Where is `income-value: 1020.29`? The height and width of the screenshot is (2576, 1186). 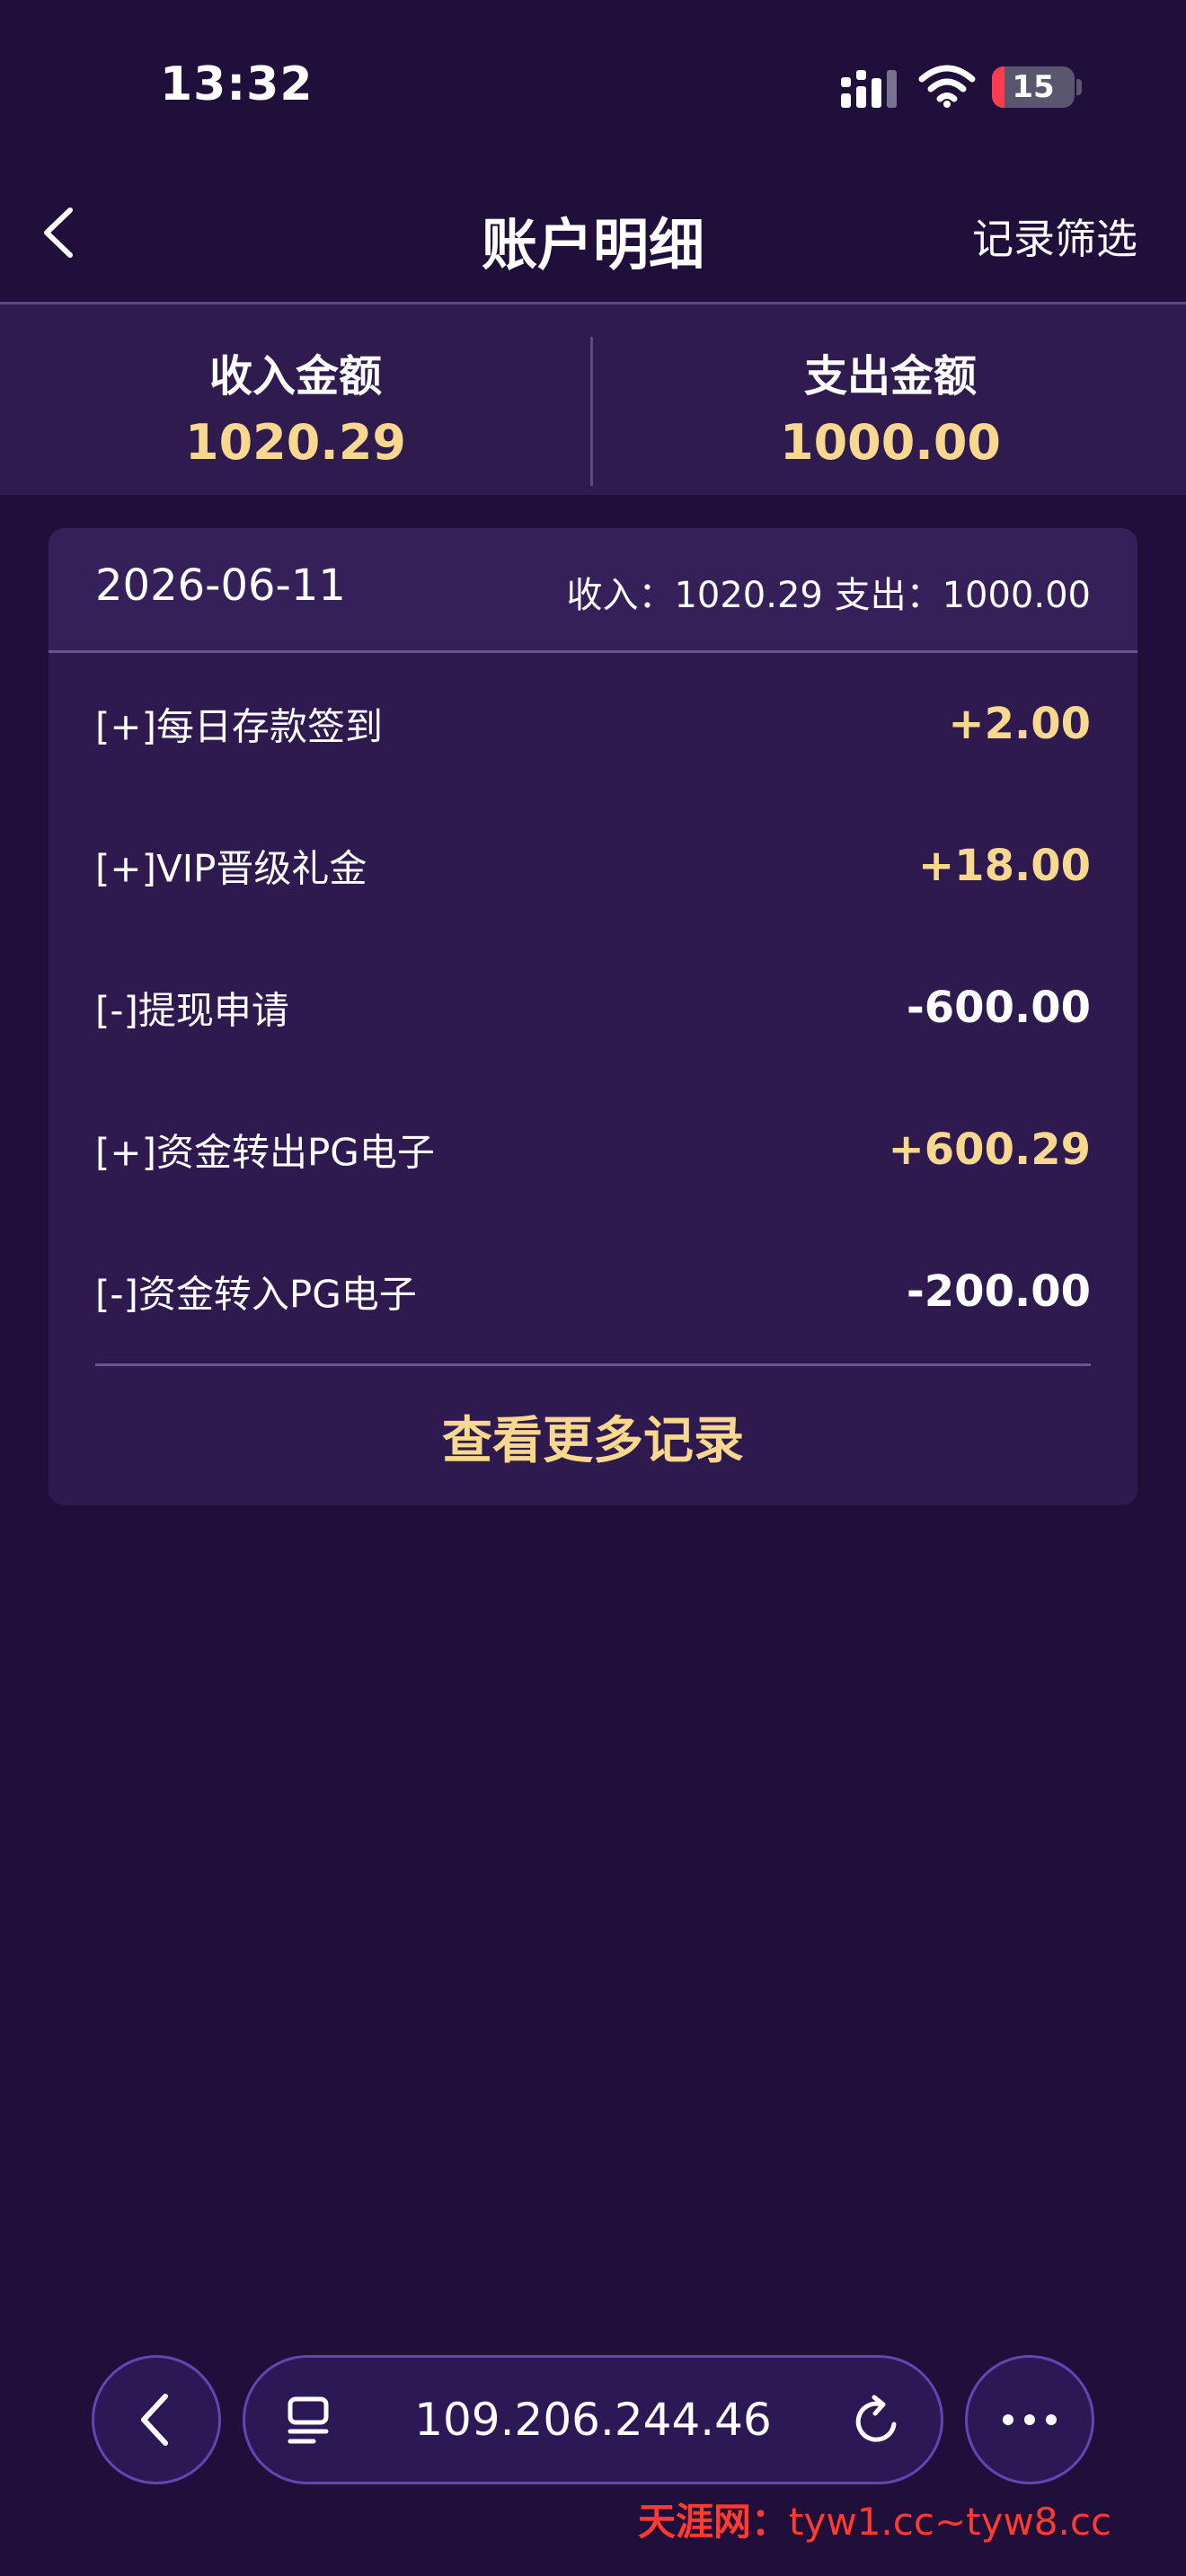 income-value: 1020.29 is located at coordinates (295, 442).